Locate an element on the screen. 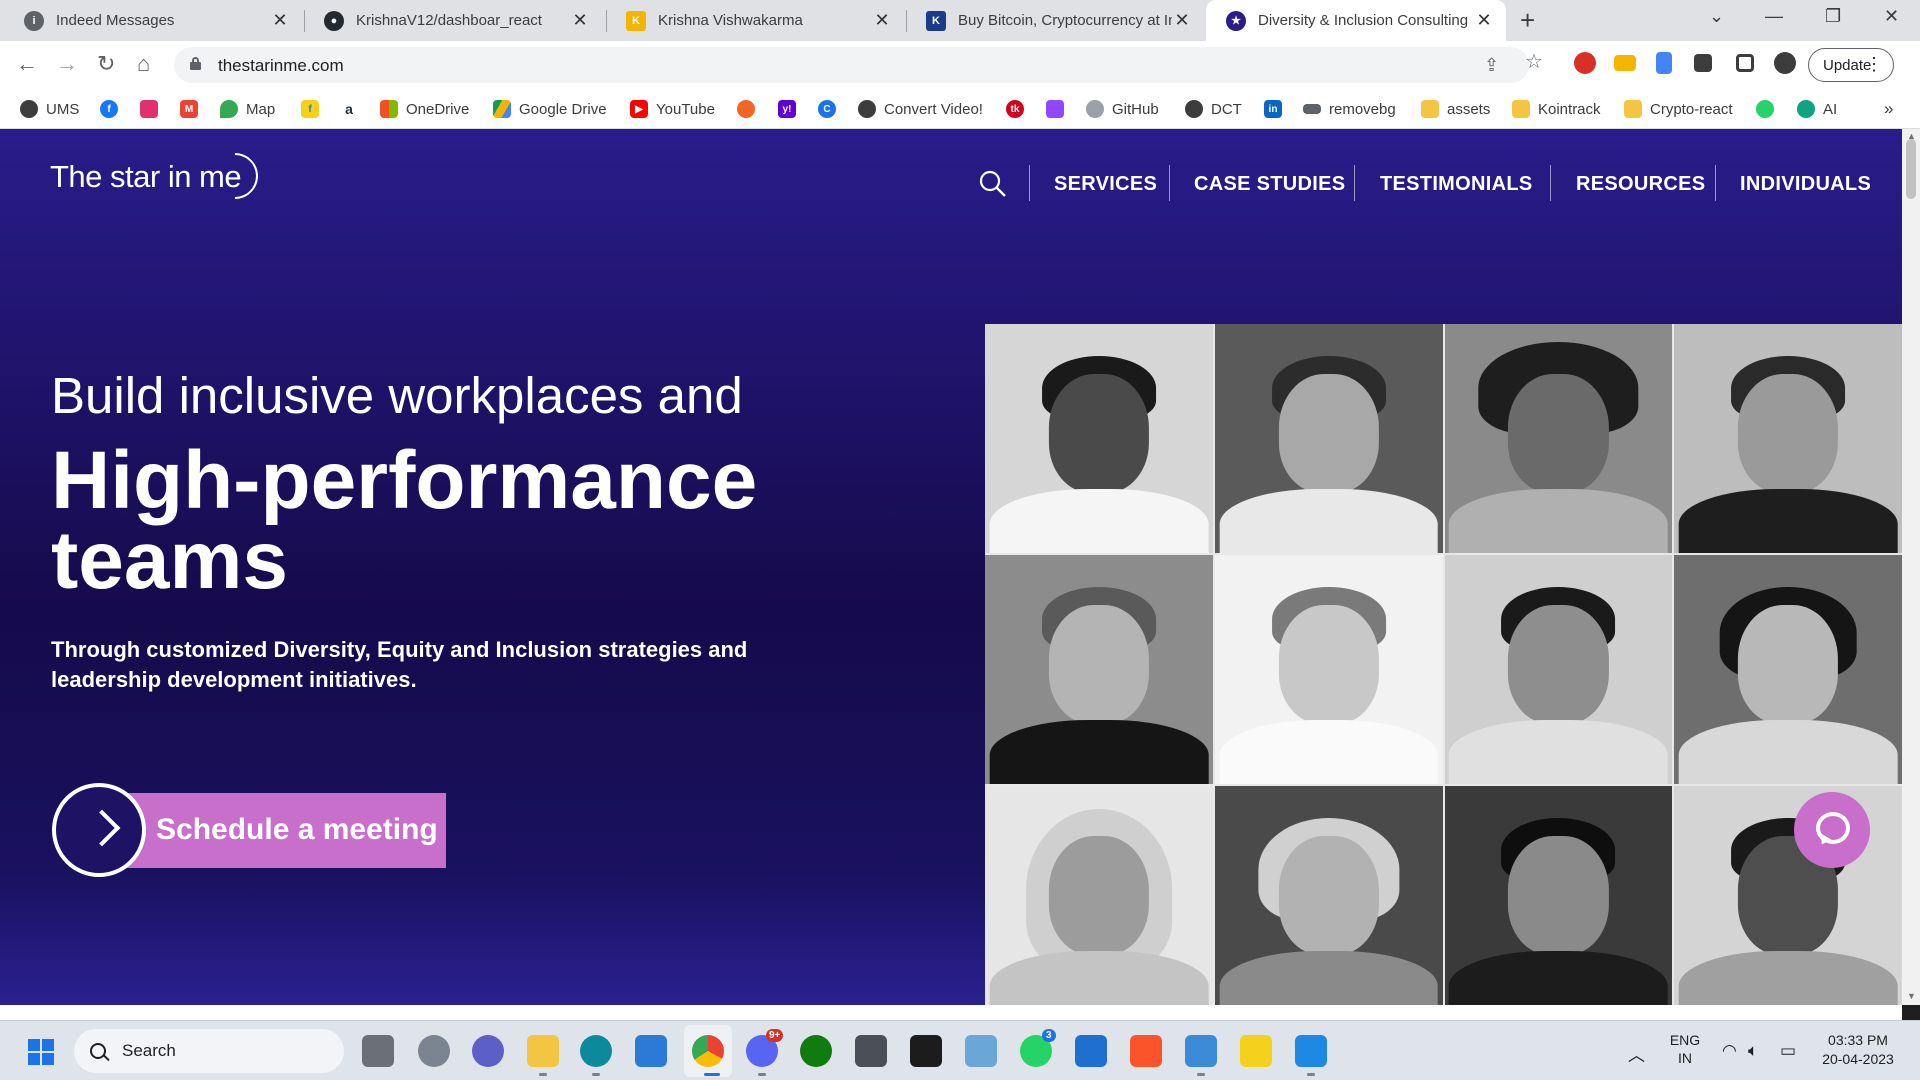  widgets-icon is located at coordinates (434, 1051).